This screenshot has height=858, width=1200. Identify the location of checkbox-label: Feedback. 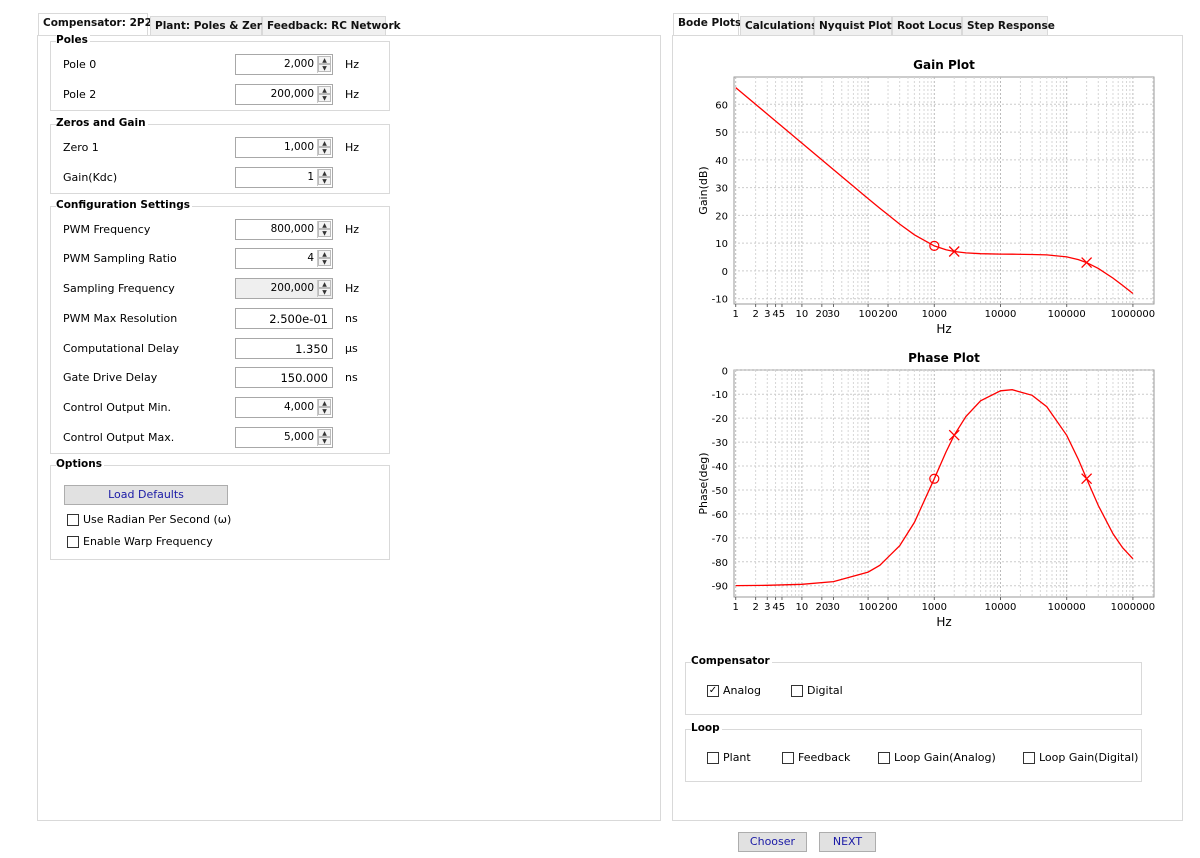
(824, 757).